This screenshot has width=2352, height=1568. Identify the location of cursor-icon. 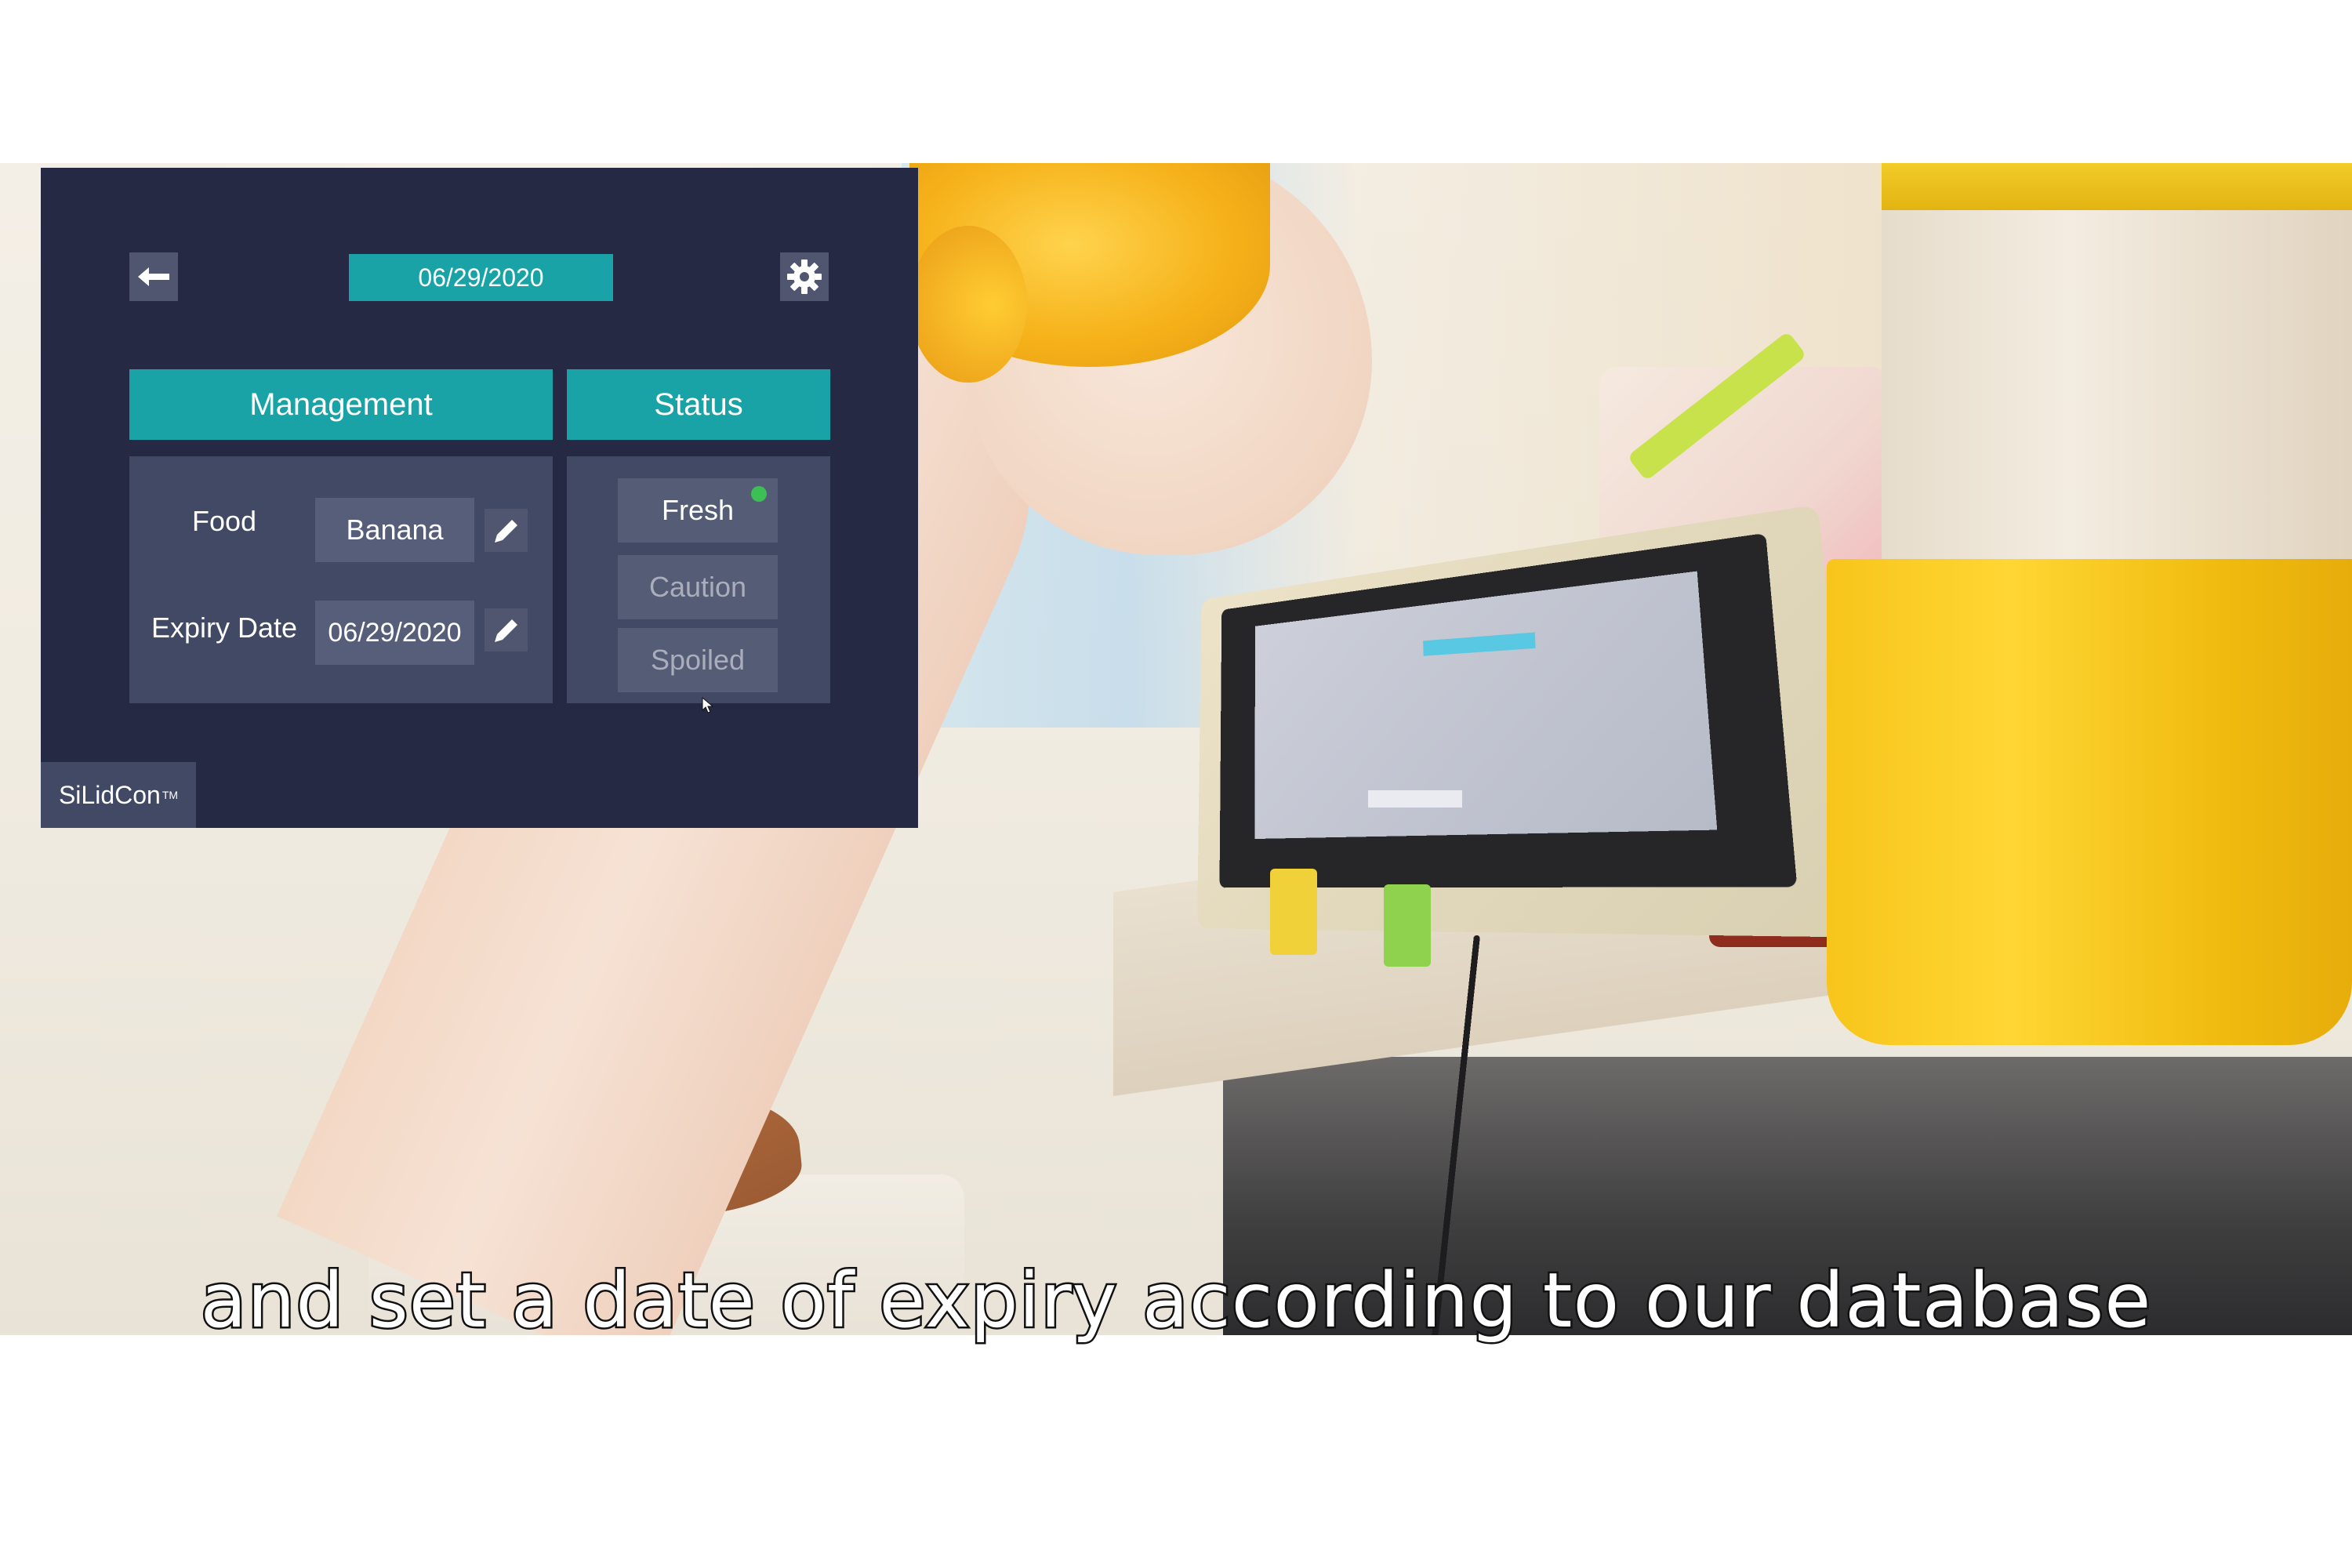
(708, 705).